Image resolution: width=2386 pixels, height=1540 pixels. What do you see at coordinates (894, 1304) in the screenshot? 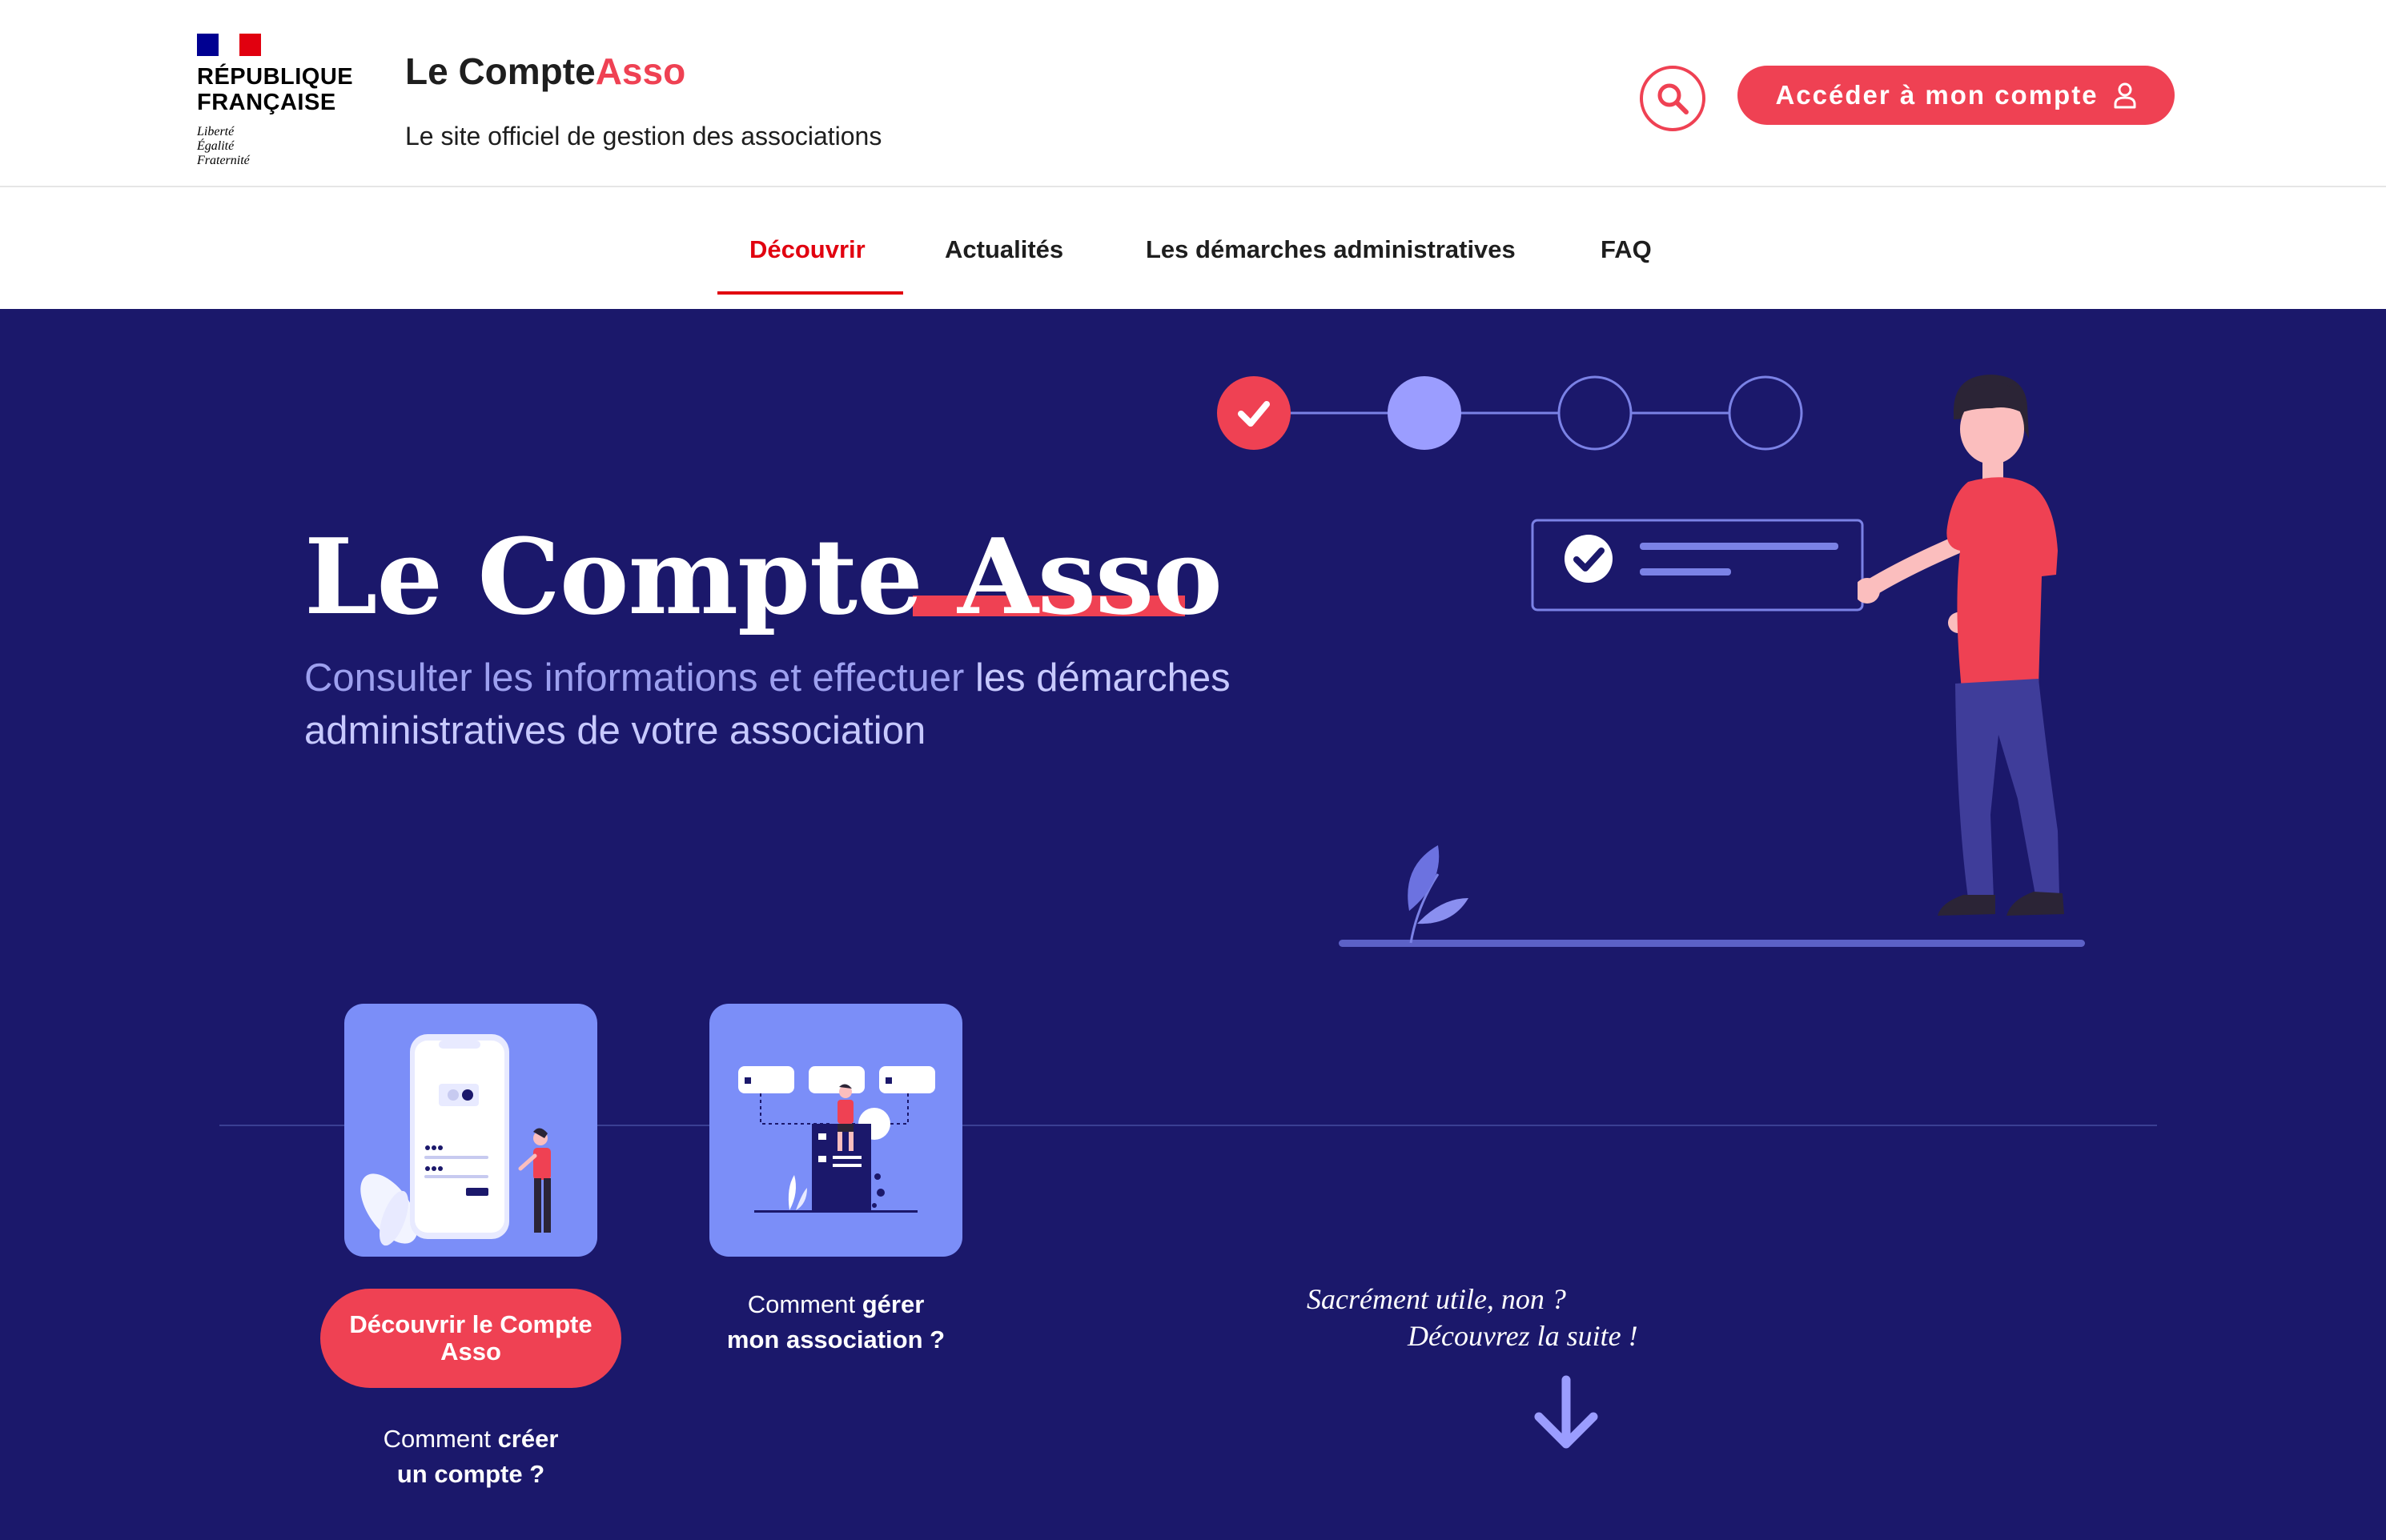
I see `manage-link-bold1: gérer` at bounding box center [894, 1304].